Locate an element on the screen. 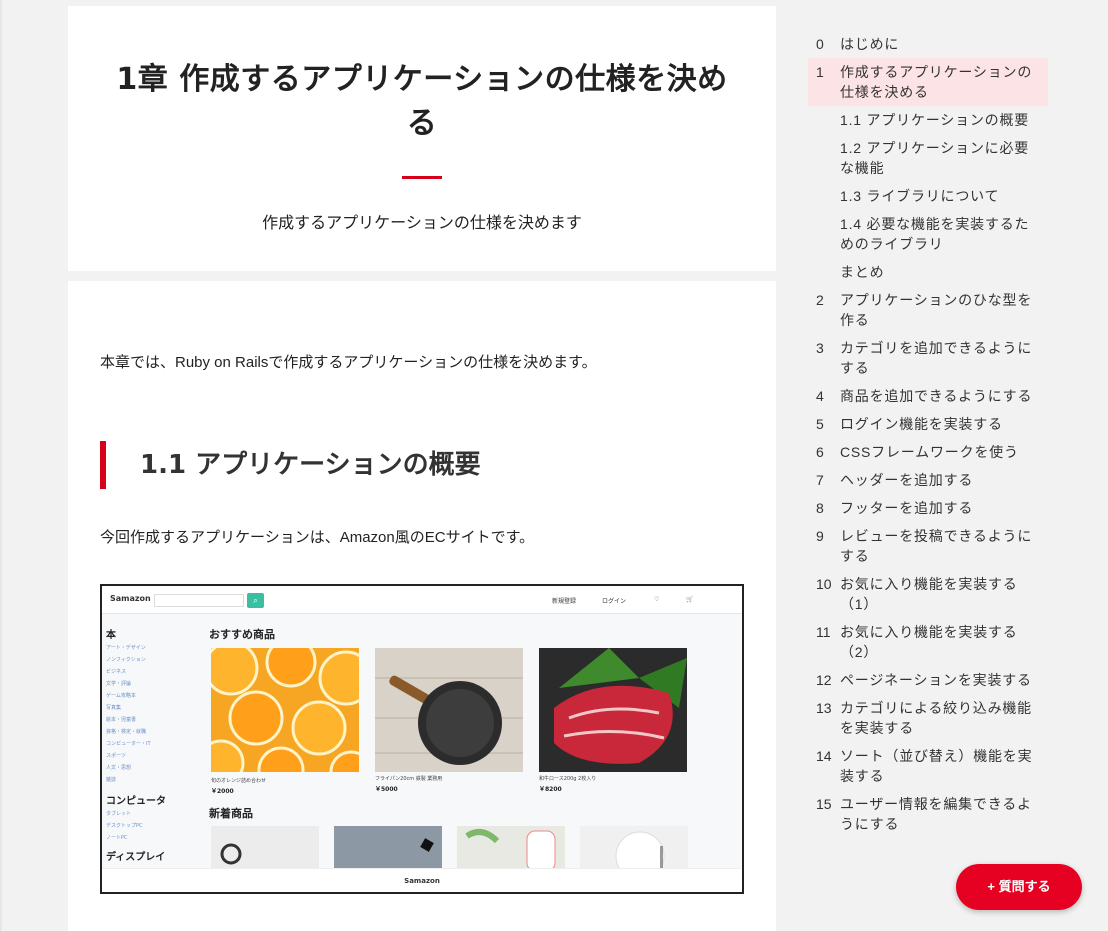 This screenshot has height=931, width=1108. toc-subitem: 1.1 アプリケーションの概要 is located at coordinates (928, 120).